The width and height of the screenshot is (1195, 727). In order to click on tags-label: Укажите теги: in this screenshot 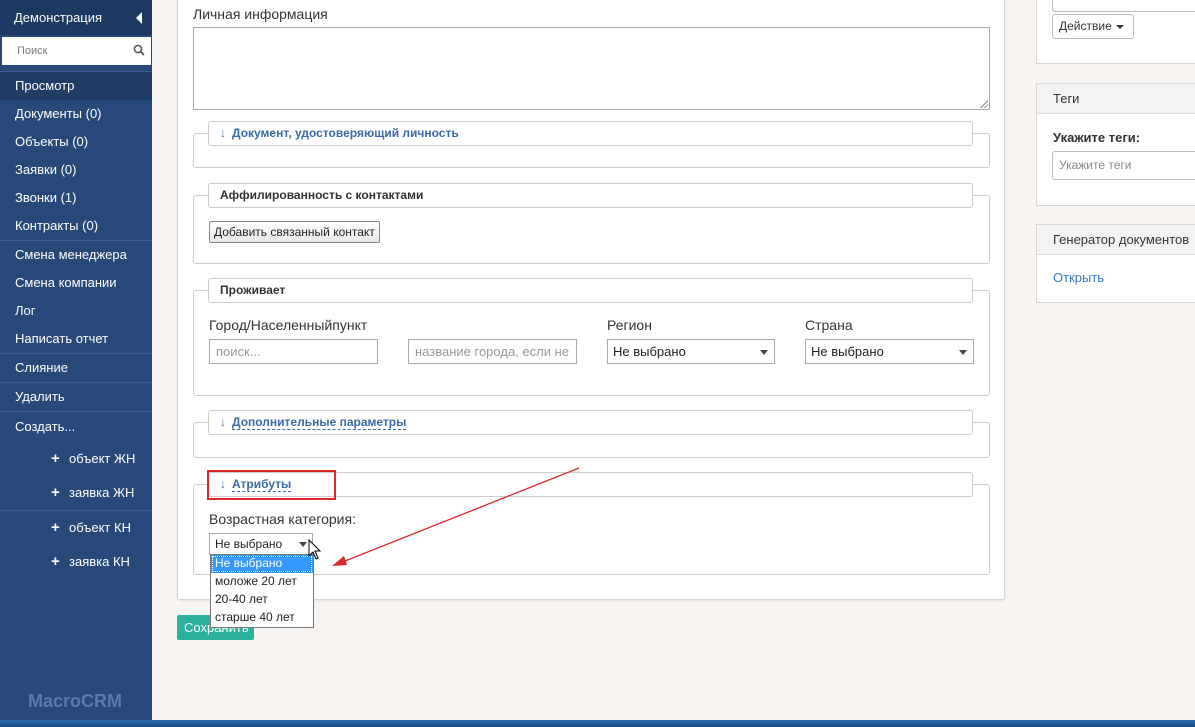, I will do `click(1097, 137)`.